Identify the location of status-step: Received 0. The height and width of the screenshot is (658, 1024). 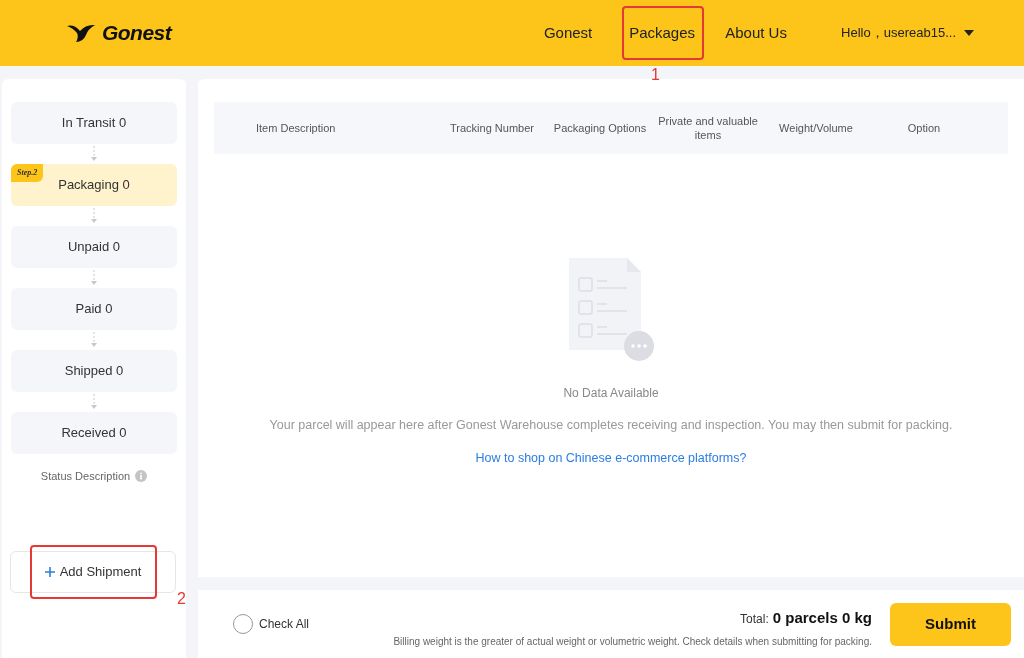
(94, 433).